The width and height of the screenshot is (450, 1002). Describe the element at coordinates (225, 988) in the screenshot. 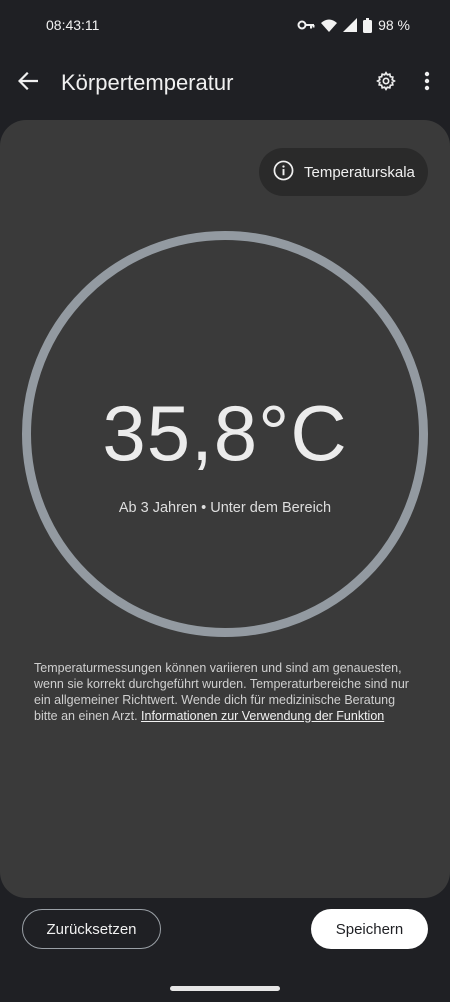

I see `navigation-handle` at that location.